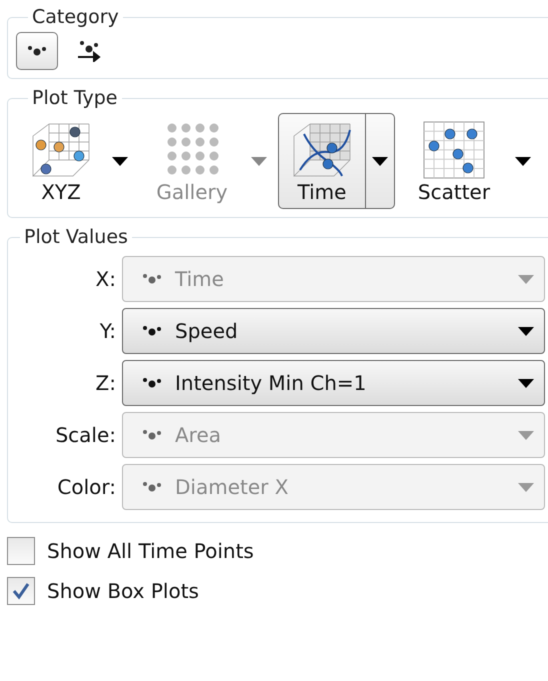  Describe the element at coordinates (468, 161) in the screenshot. I see `plot-type-button: Scatter` at that location.